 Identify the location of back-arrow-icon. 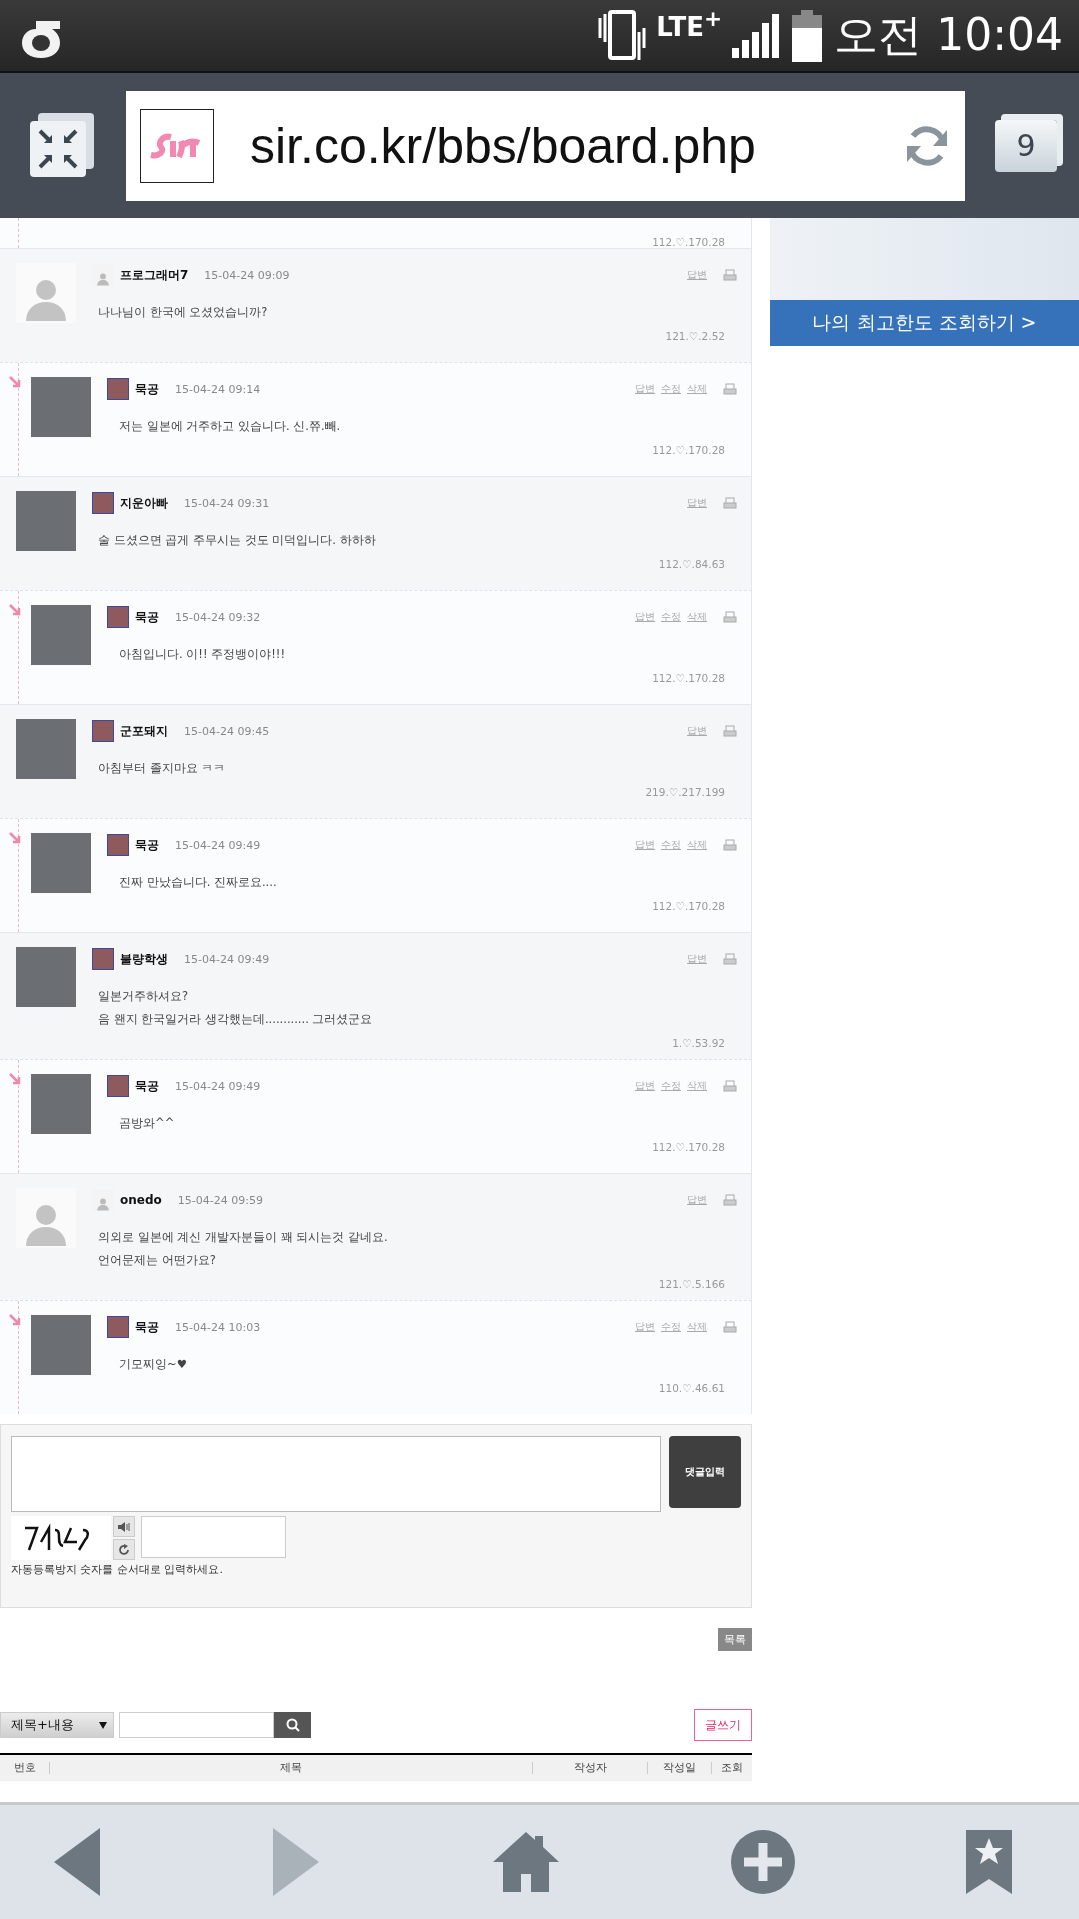
(77, 1862).